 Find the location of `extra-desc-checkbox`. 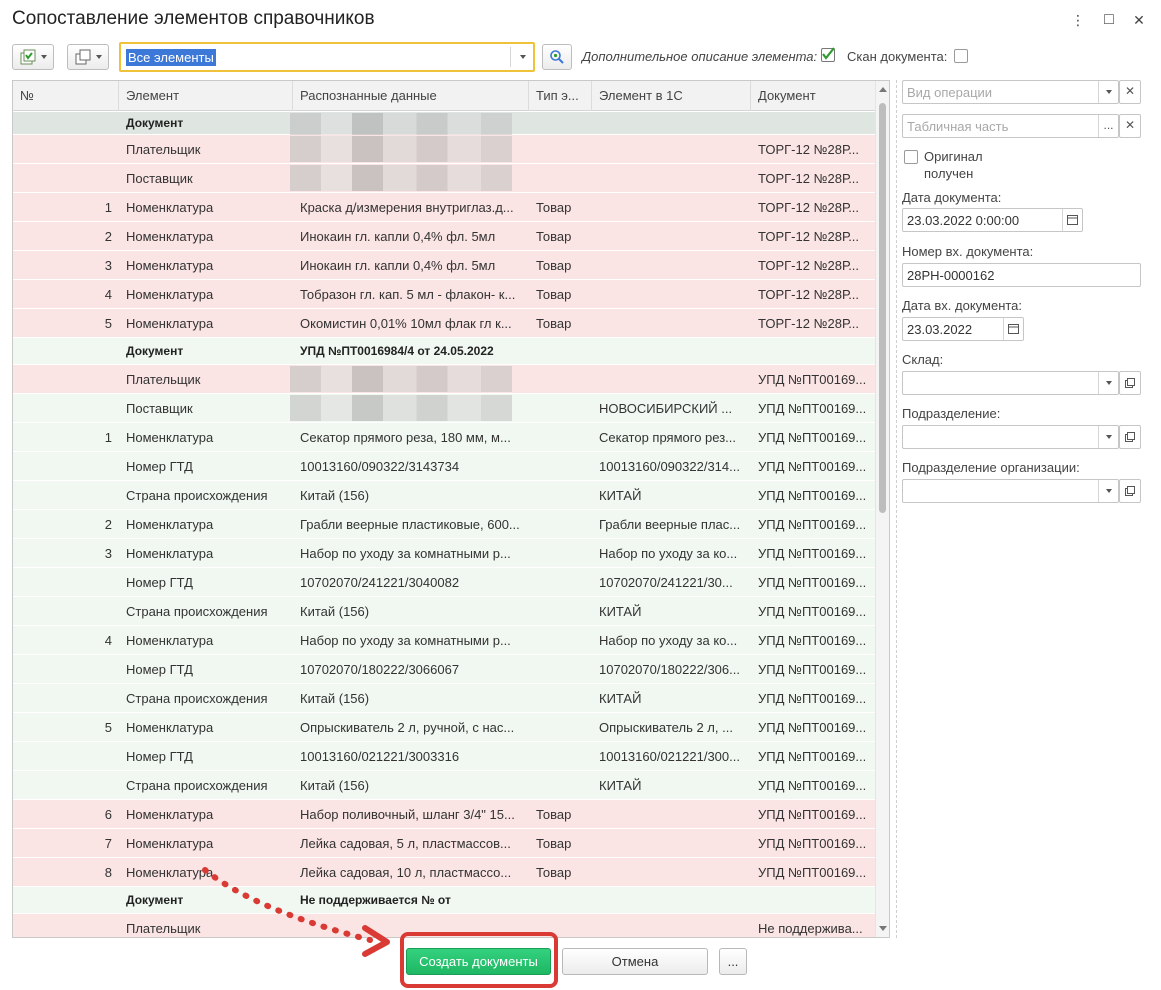

extra-desc-checkbox is located at coordinates (828, 54).